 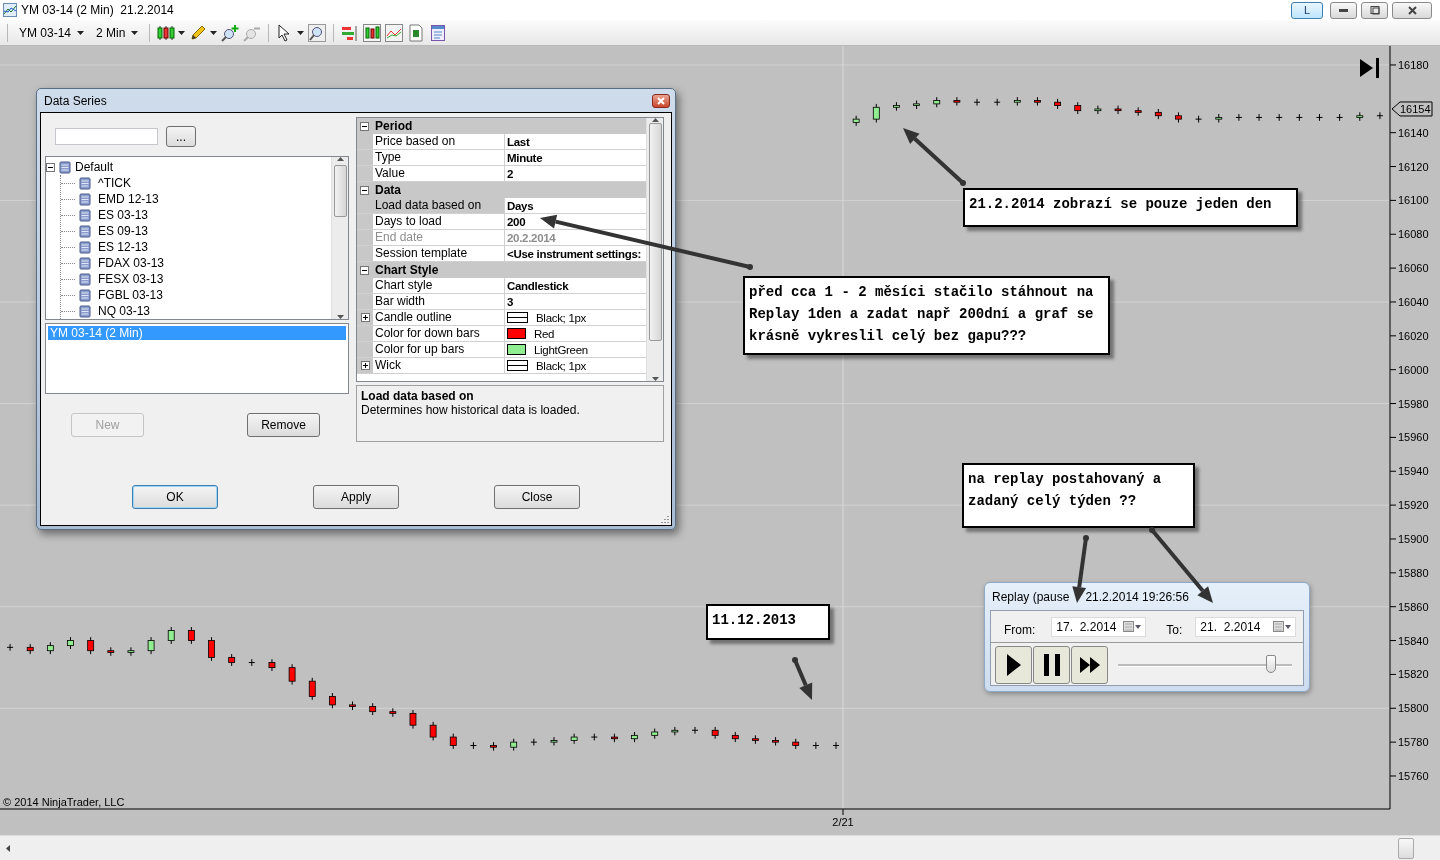 I want to click on property-row: Price based on Last, so click(x=501, y=142).